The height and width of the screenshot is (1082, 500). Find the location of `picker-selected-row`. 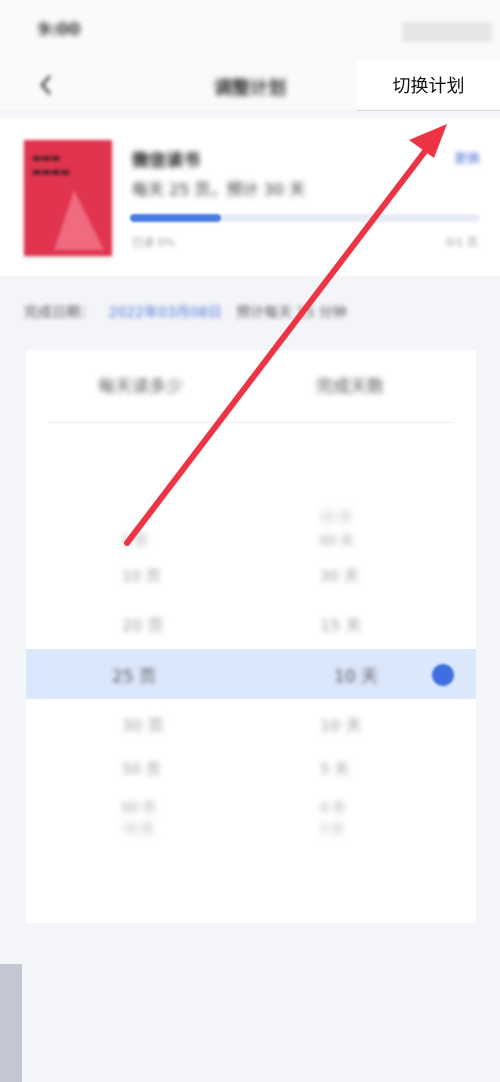

picker-selected-row is located at coordinates (251, 674).